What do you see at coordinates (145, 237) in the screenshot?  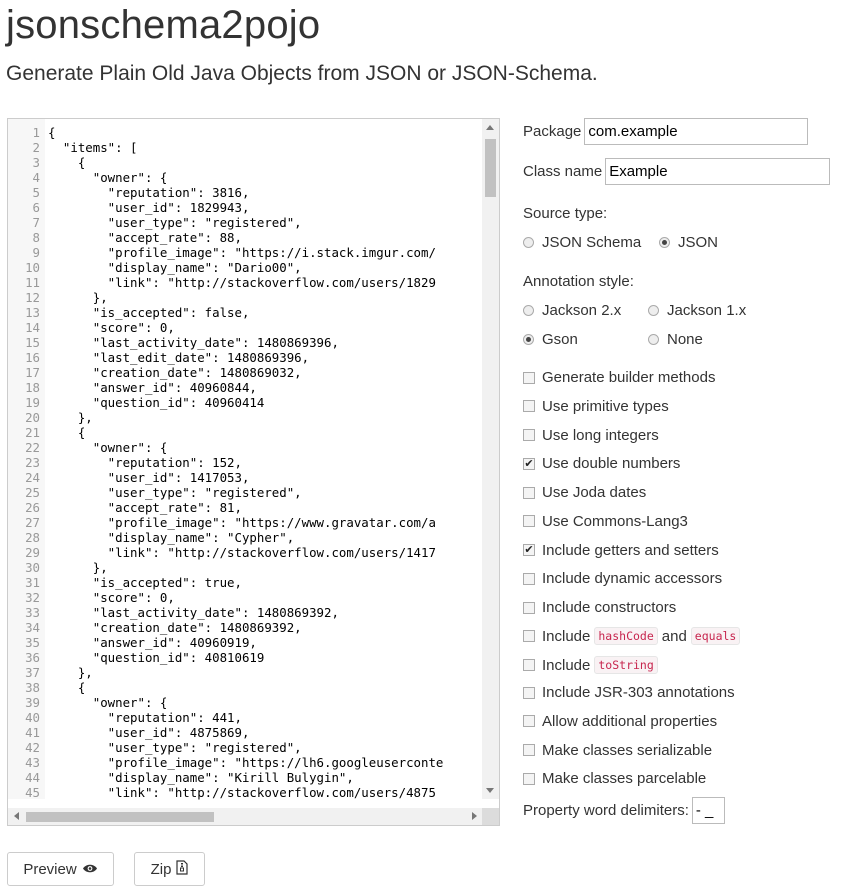 I see `code-line: "accept_rate": 88,` at bounding box center [145, 237].